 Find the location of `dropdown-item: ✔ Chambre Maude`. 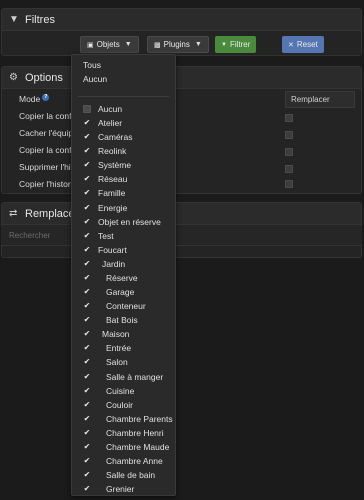

dropdown-item: ✔ Chambre Maude is located at coordinates (126, 447).